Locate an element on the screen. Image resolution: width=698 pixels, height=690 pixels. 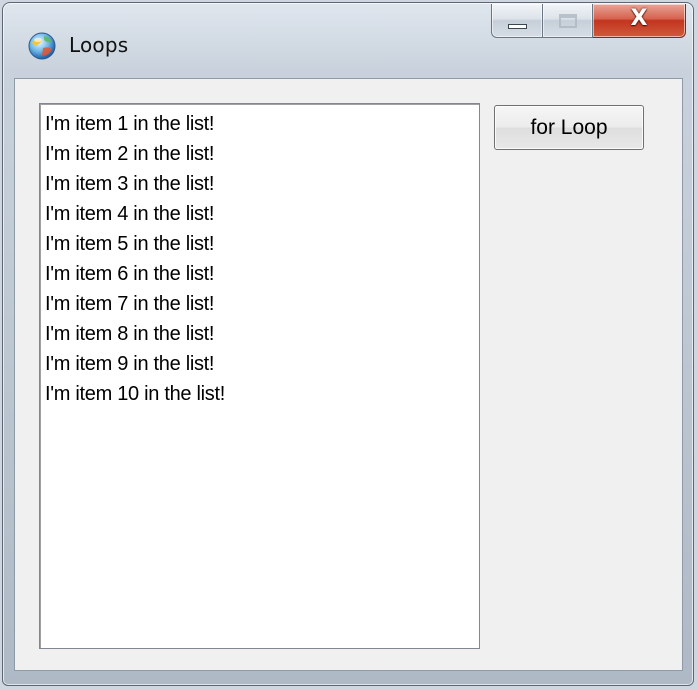
title-bar: Loops X is located at coordinates (348, 34).